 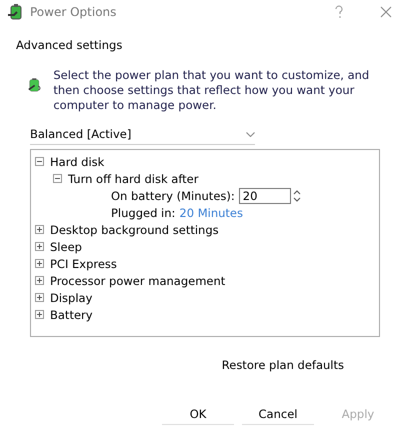 I want to click on setting-label: On battery (Minutes):, so click(x=173, y=195).